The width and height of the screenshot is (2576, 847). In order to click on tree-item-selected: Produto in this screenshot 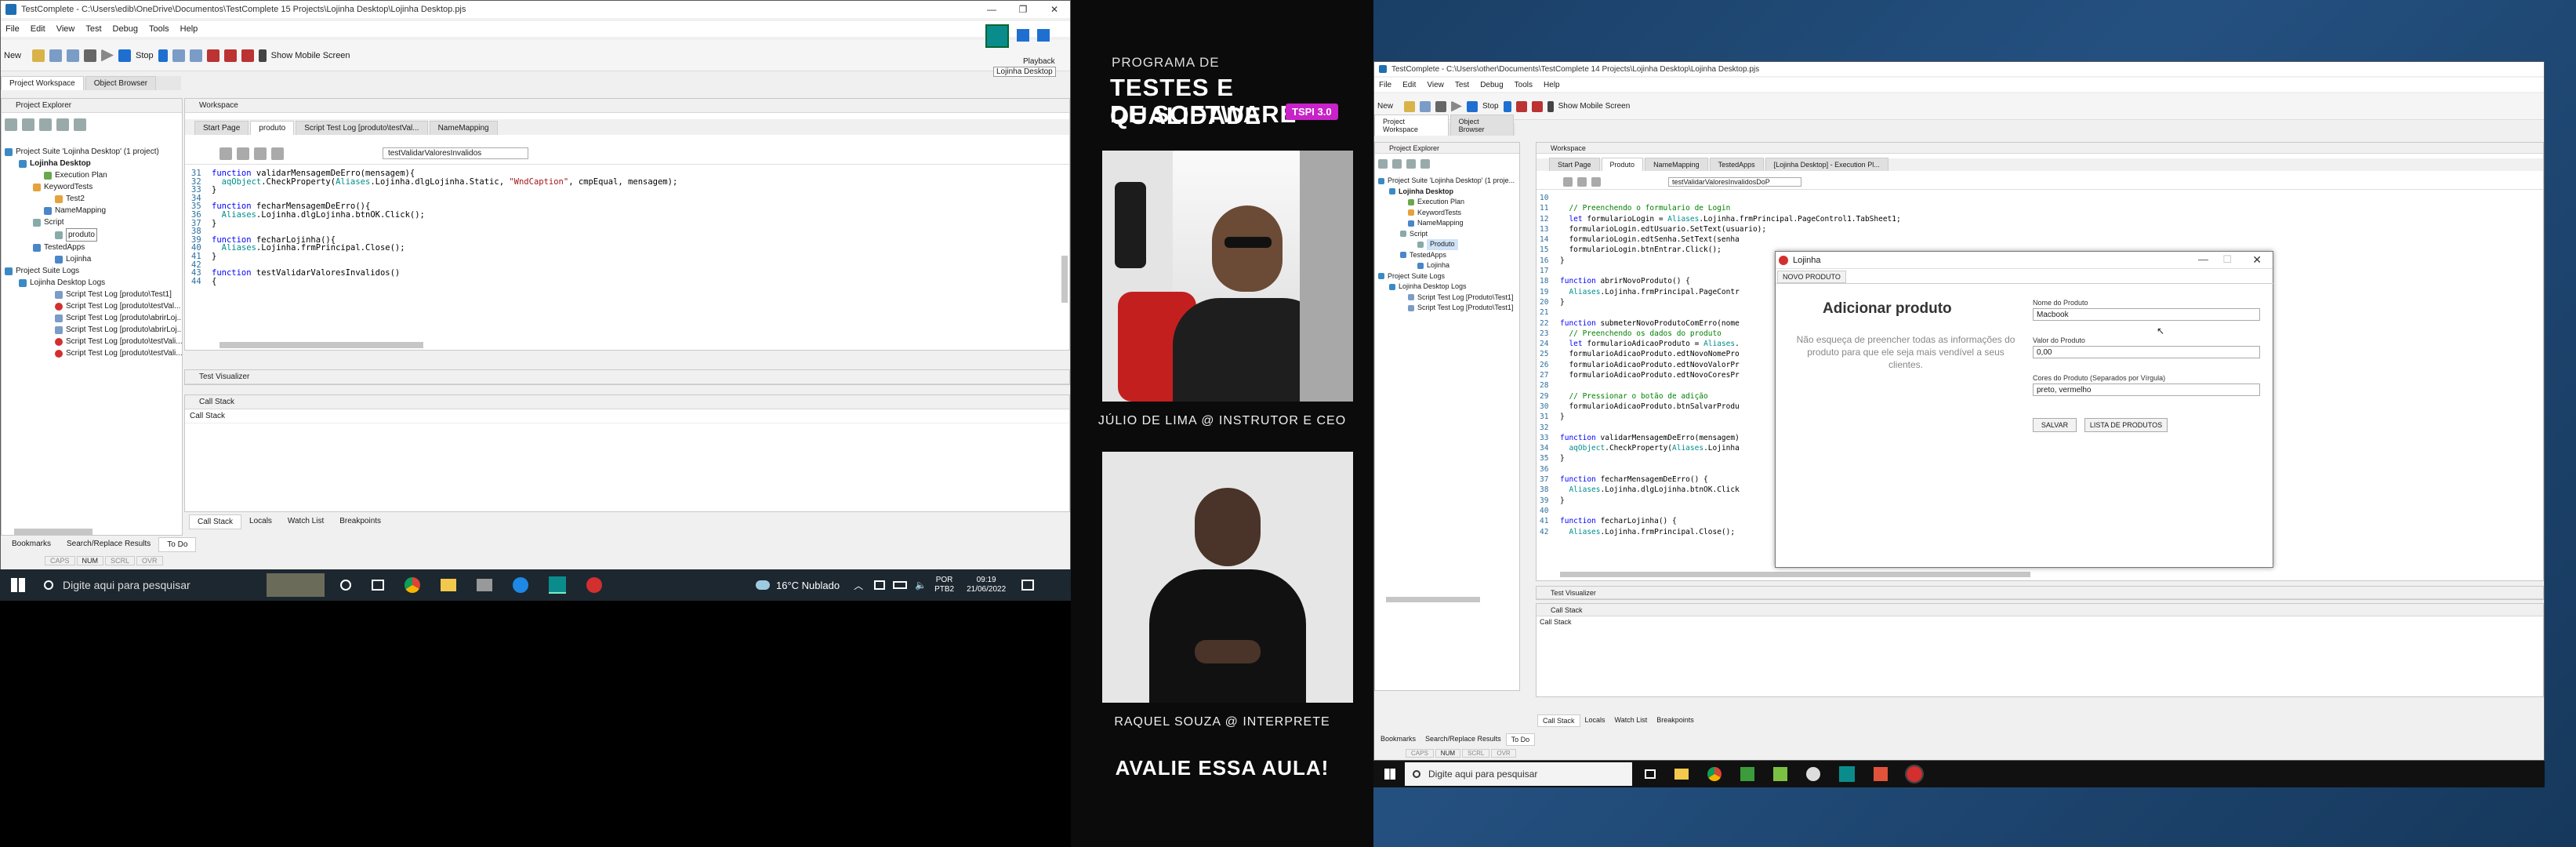, I will do `click(1446, 244)`.